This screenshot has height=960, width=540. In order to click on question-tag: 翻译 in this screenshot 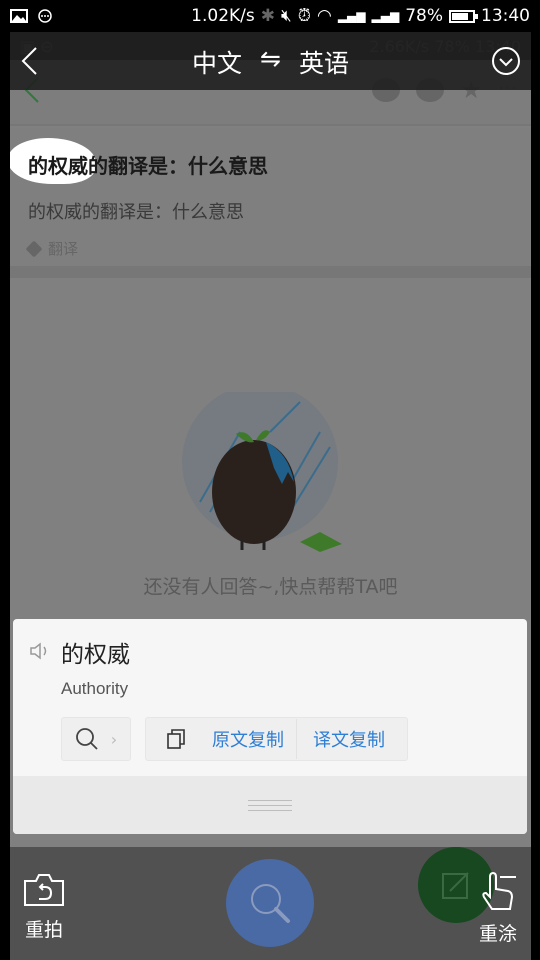, I will do `click(52, 248)`.